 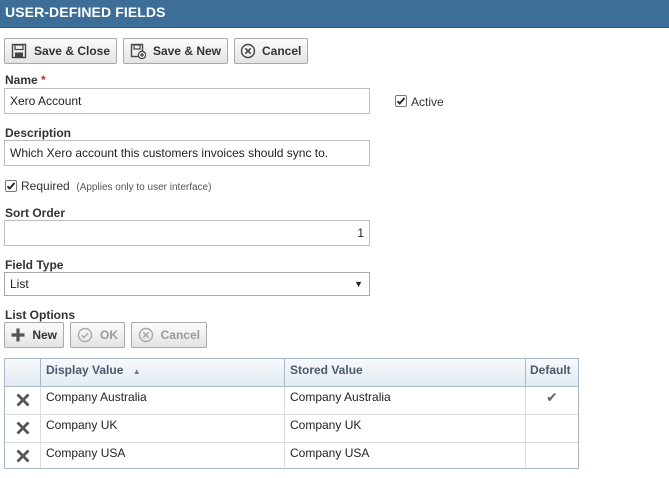 I want to click on cancel-option-button: Cancel, so click(x=169, y=335).